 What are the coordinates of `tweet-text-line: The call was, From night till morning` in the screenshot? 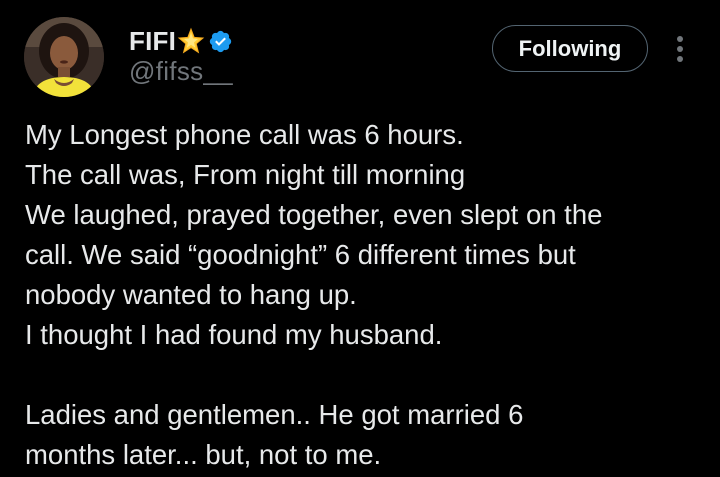 It's located at (245, 174).